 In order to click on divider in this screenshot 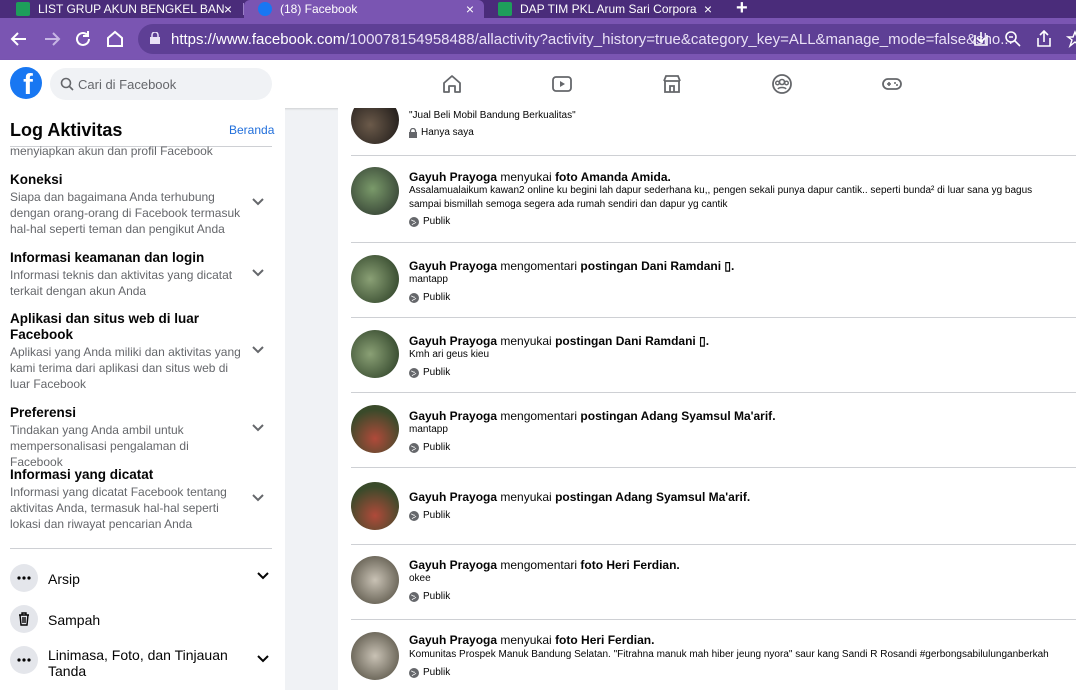, I will do `click(713, 467)`.